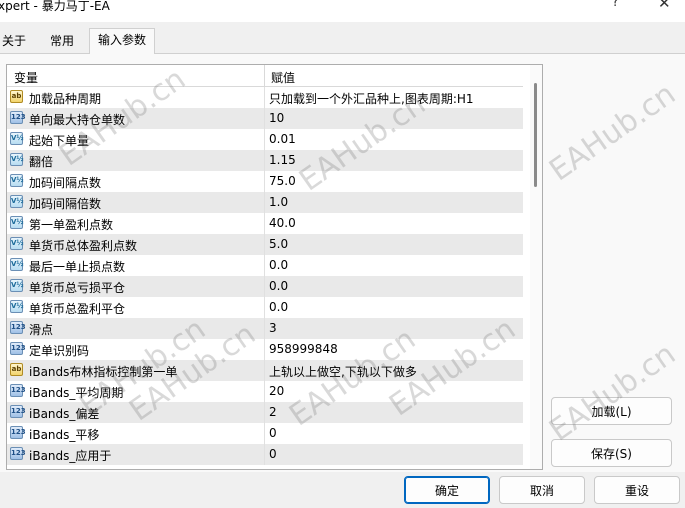 The width and height of the screenshot is (685, 508). What do you see at coordinates (64, 435) in the screenshot?
I see `parameter-name: iBands_平移` at bounding box center [64, 435].